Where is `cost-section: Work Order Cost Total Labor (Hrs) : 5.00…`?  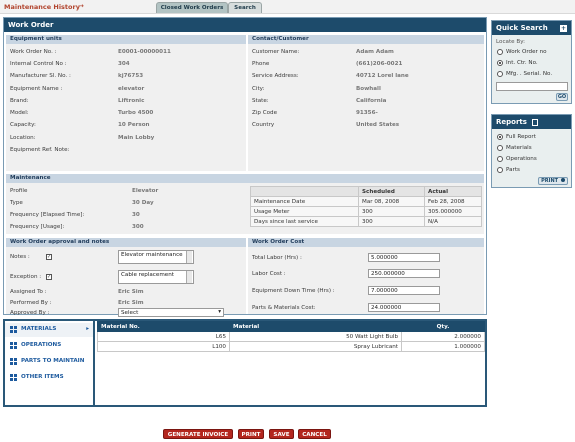
cost-section: Work Order Cost Total Labor (Hrs) : 5.00… is located at coordinates (366, 276).